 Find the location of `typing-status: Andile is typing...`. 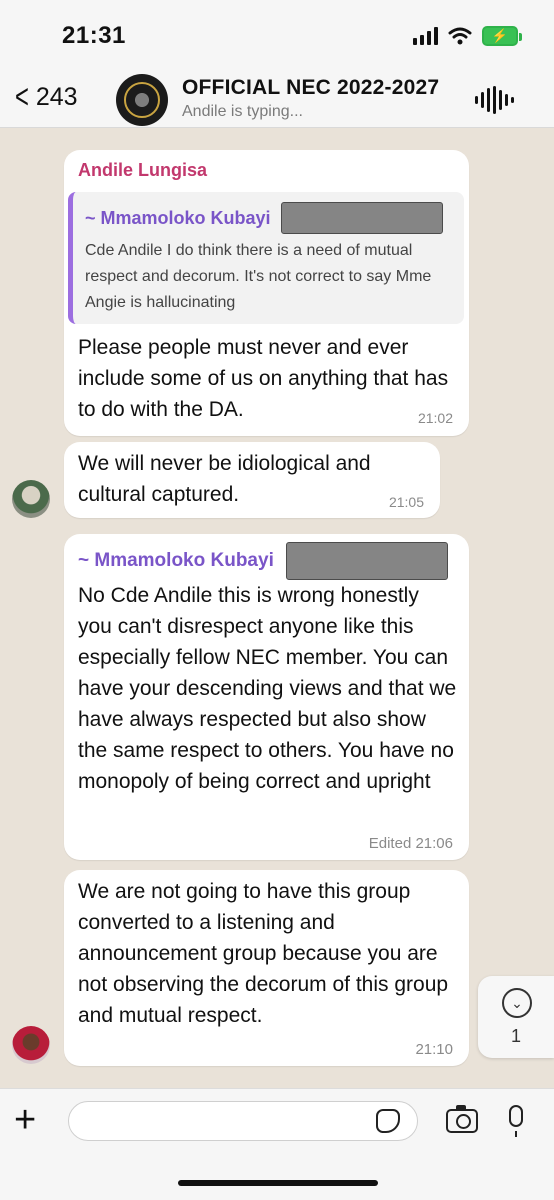

typing-status: Andile is typing... is located at coordinates (242, 111).